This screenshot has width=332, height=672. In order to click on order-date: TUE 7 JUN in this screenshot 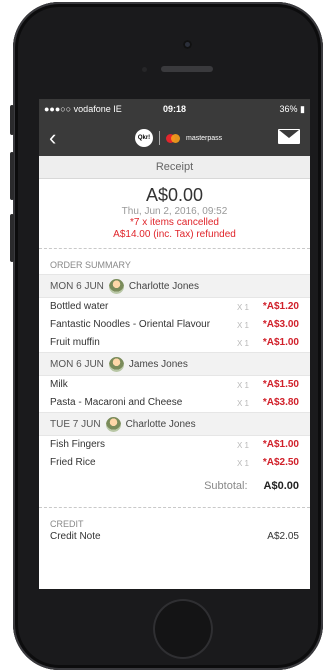, I will do `click(75, 424)`.